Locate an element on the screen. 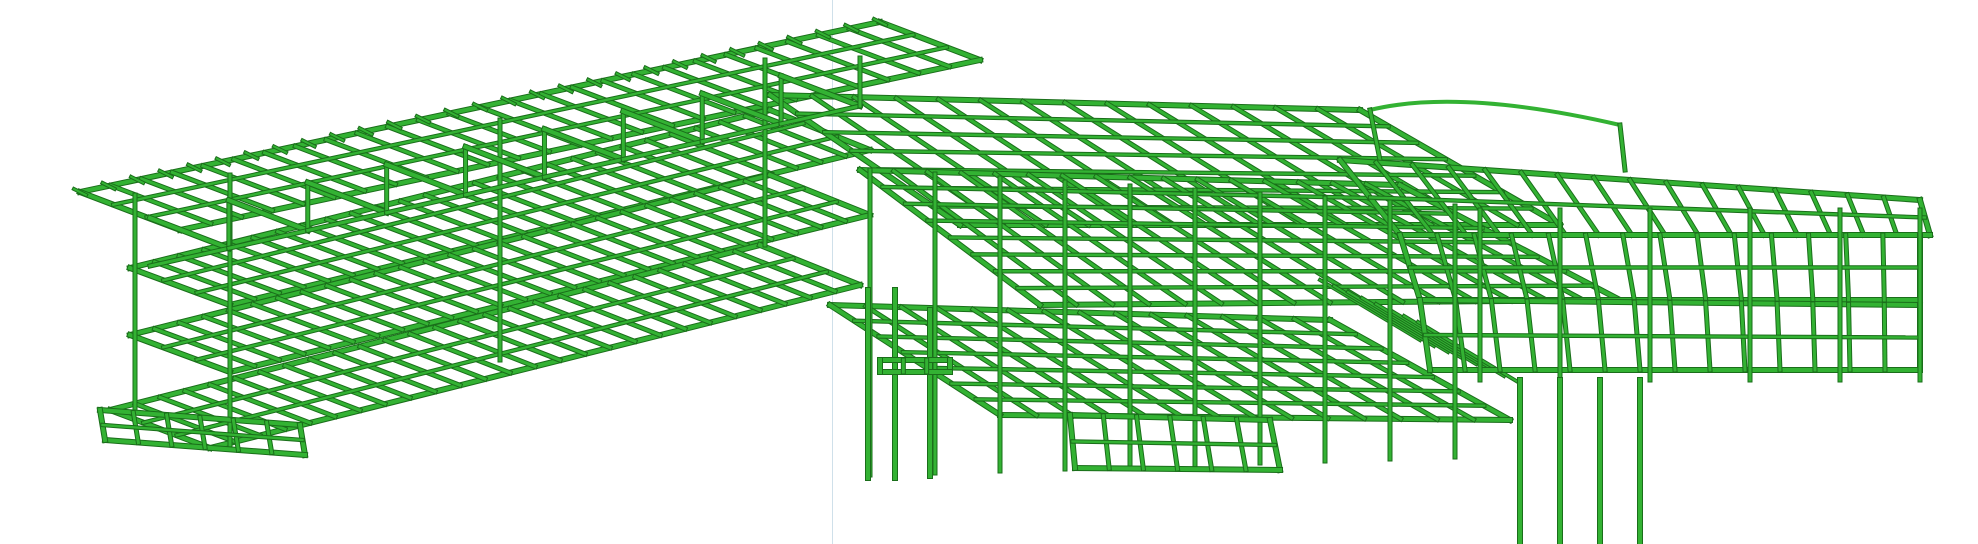 Image resolution: width=1978 pixels, height=544 pixels. curved-canopy-beam is located at coordinates (1495, 113).